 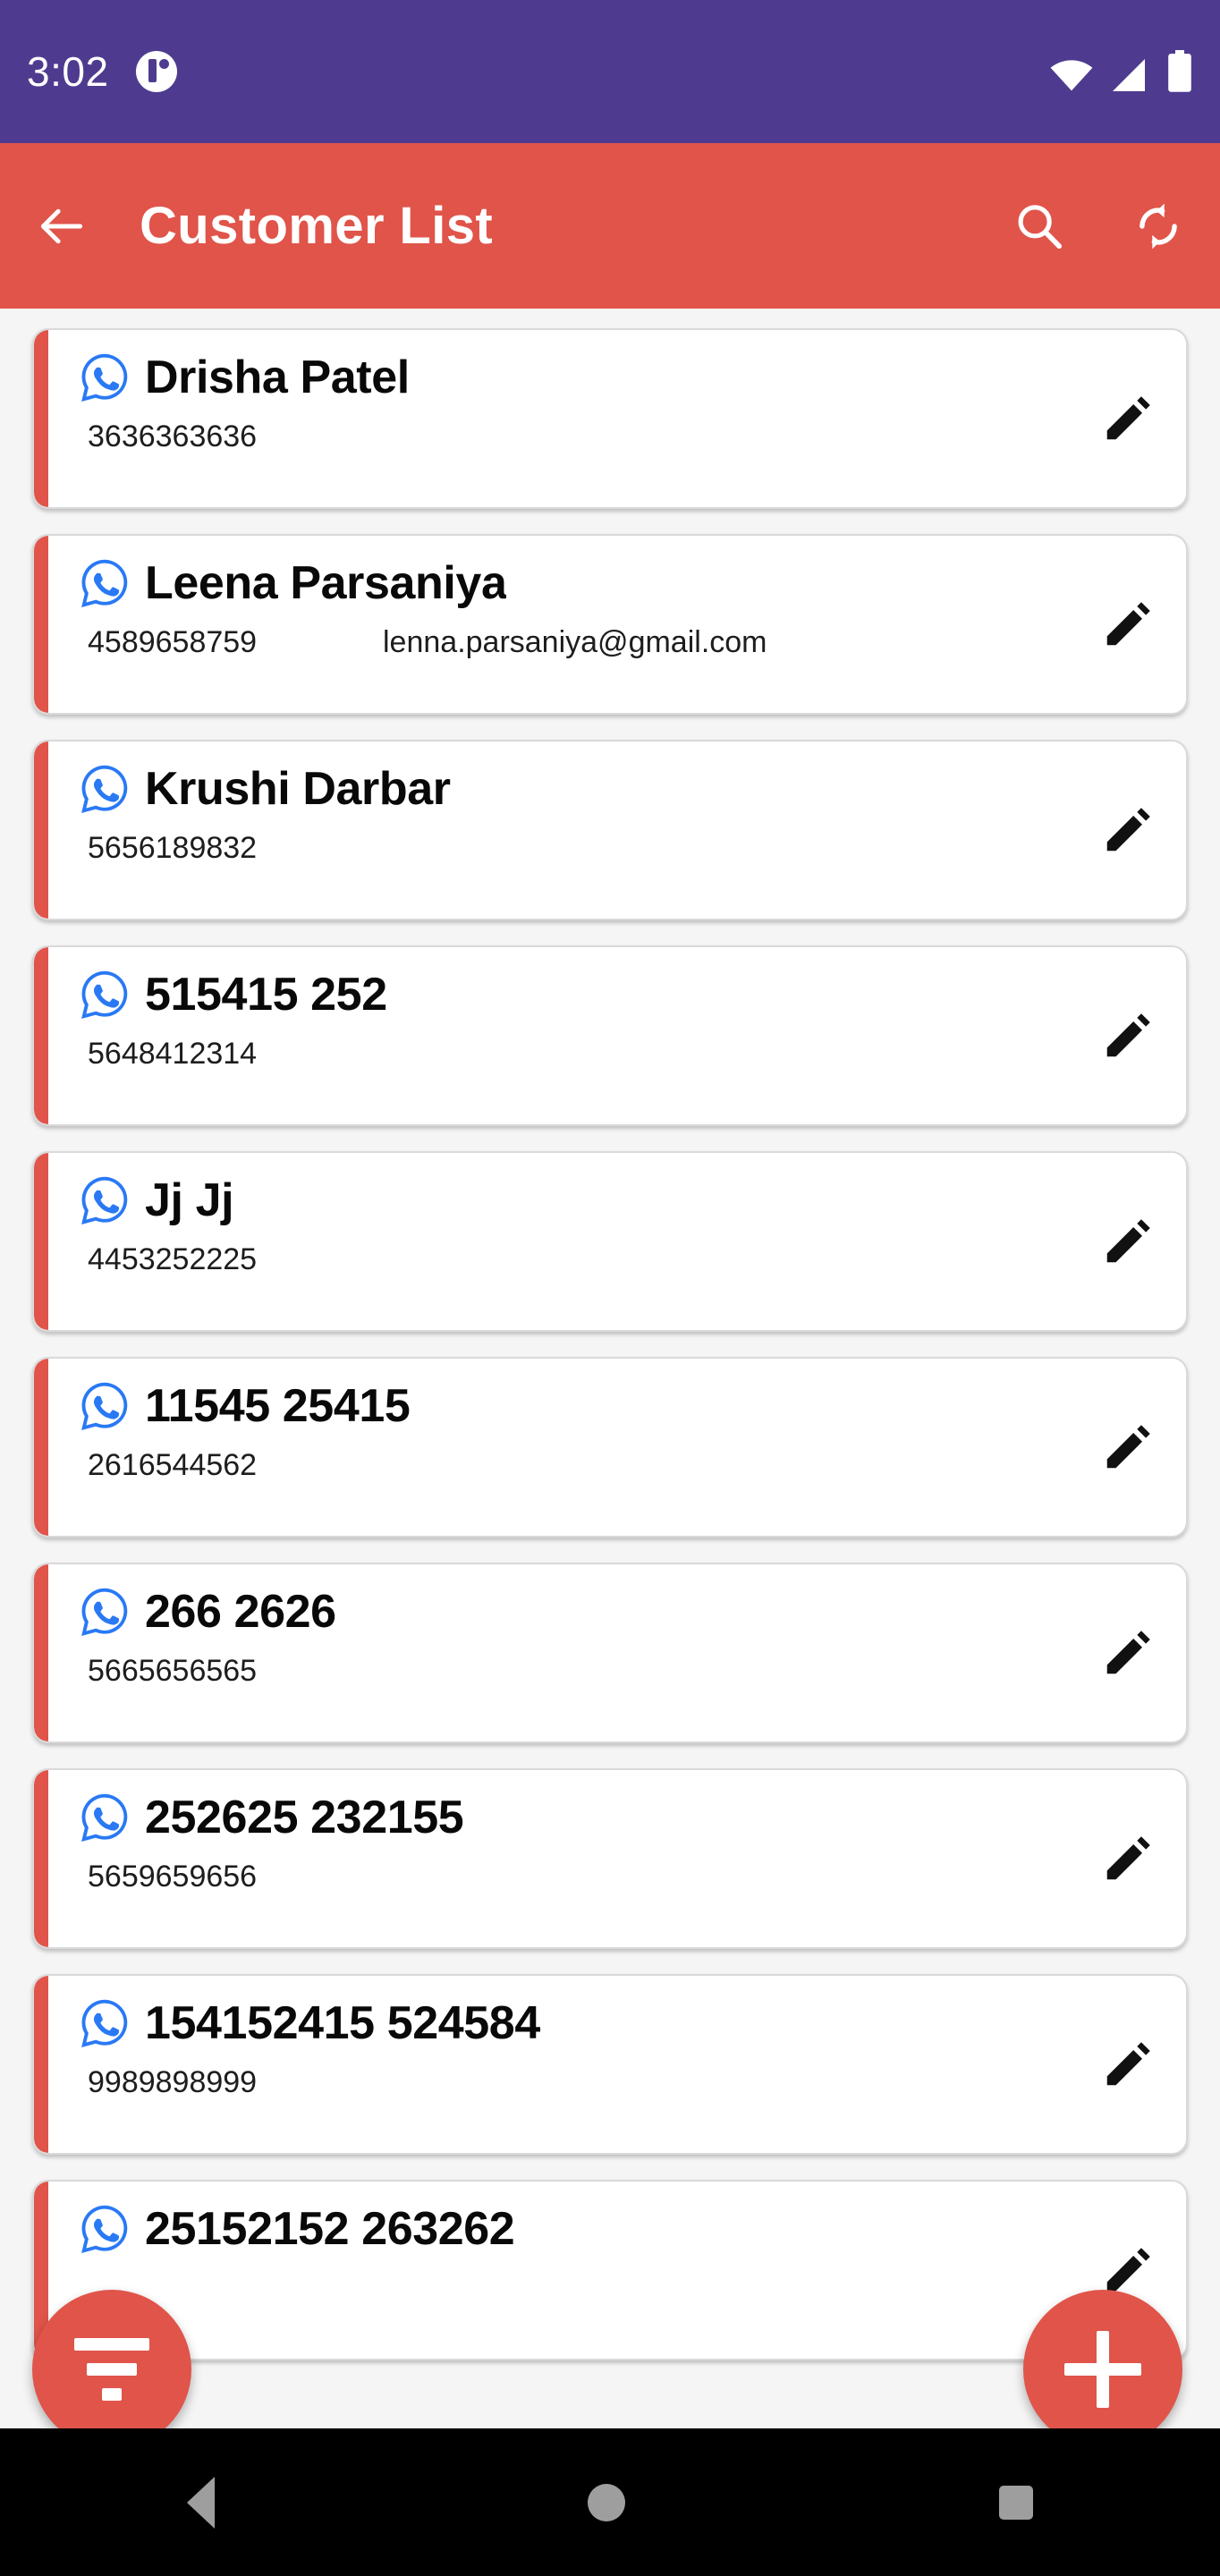 I want to click on customer-card: Jj Jj 4453252225, so click(x=610, y=1241).